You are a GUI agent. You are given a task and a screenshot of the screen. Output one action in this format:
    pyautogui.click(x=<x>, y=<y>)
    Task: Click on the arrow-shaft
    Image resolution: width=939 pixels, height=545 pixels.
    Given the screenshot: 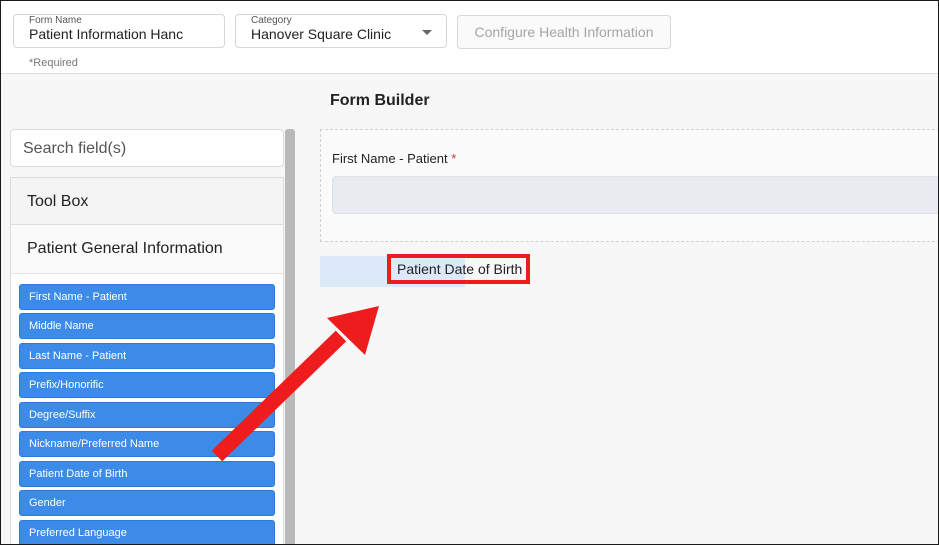 What is the action you would take?
    pyautogui.click(x=279, y=396)
    